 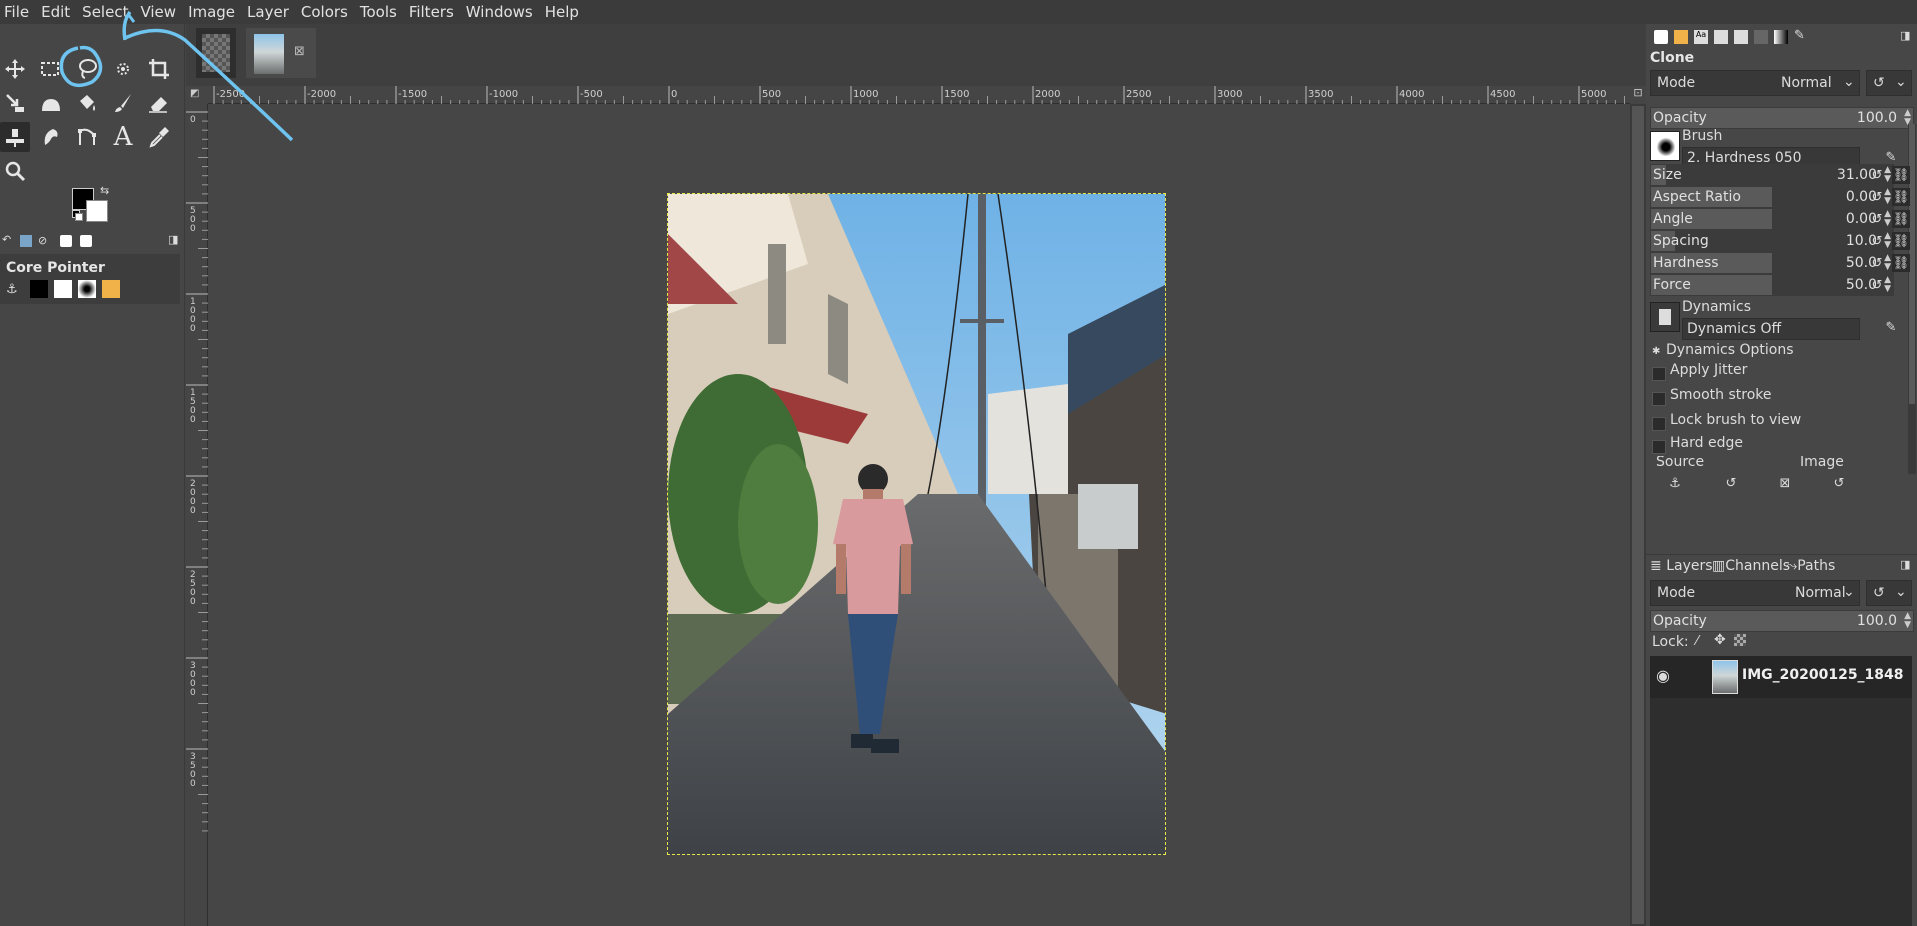 I want to click on patterns-tab-icon, so click(x=1681, y=37).